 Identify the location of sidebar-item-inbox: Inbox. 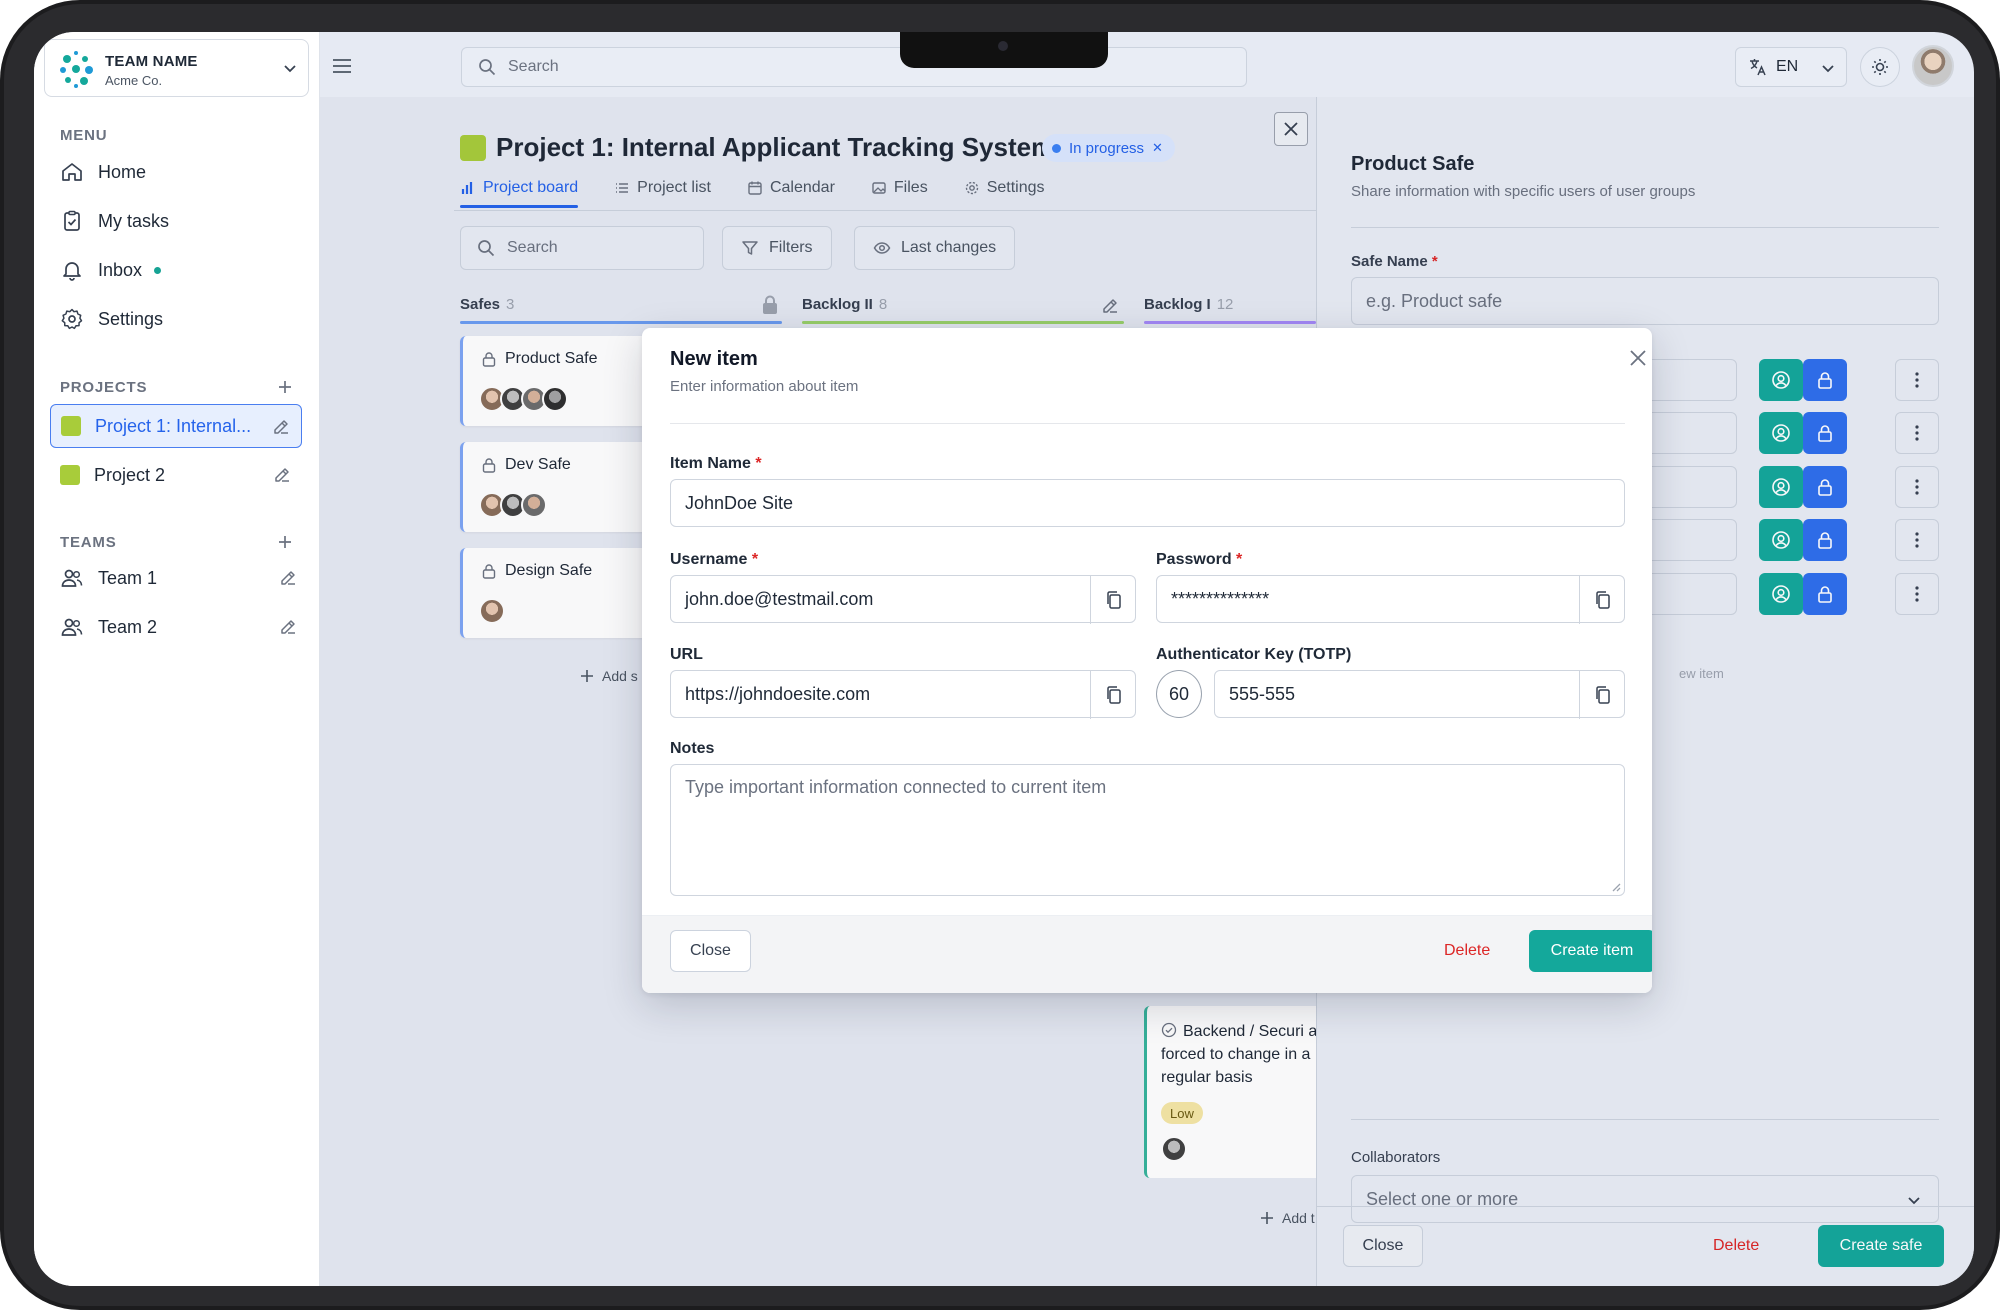
(185, 270).